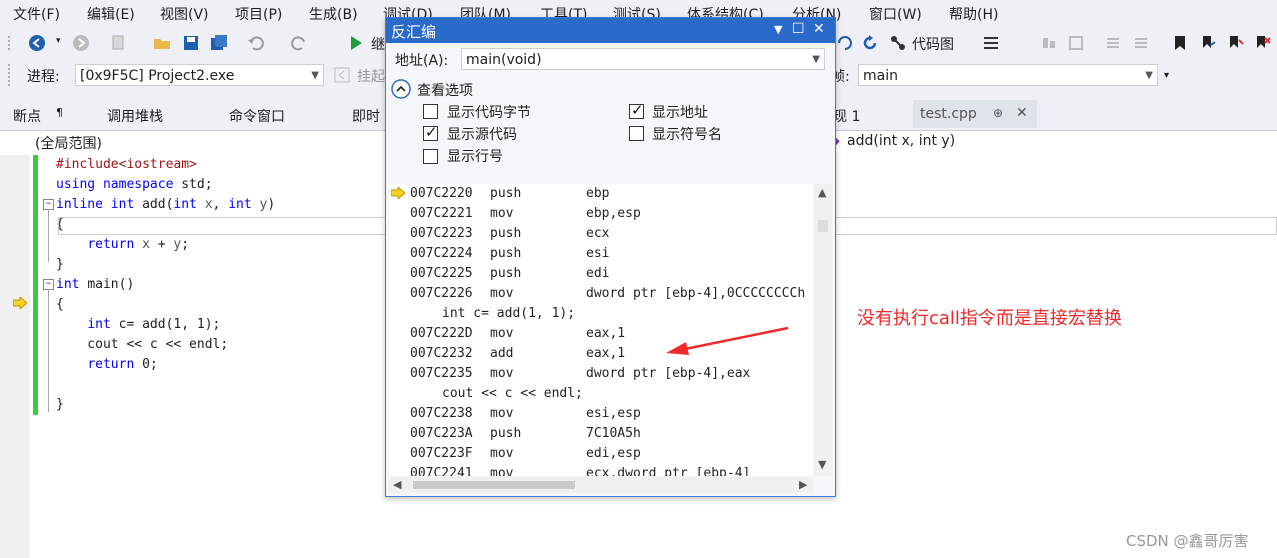  What do you see at coordinates (778, 29) in the screenshot?
I see `window-position-icon: ▼` at bounding box center [778, 29].